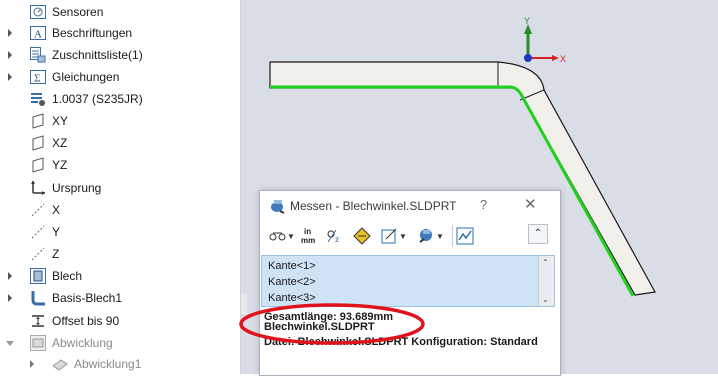  I want to click on tree-item-label: Offset bis 90, so click(86, 321).